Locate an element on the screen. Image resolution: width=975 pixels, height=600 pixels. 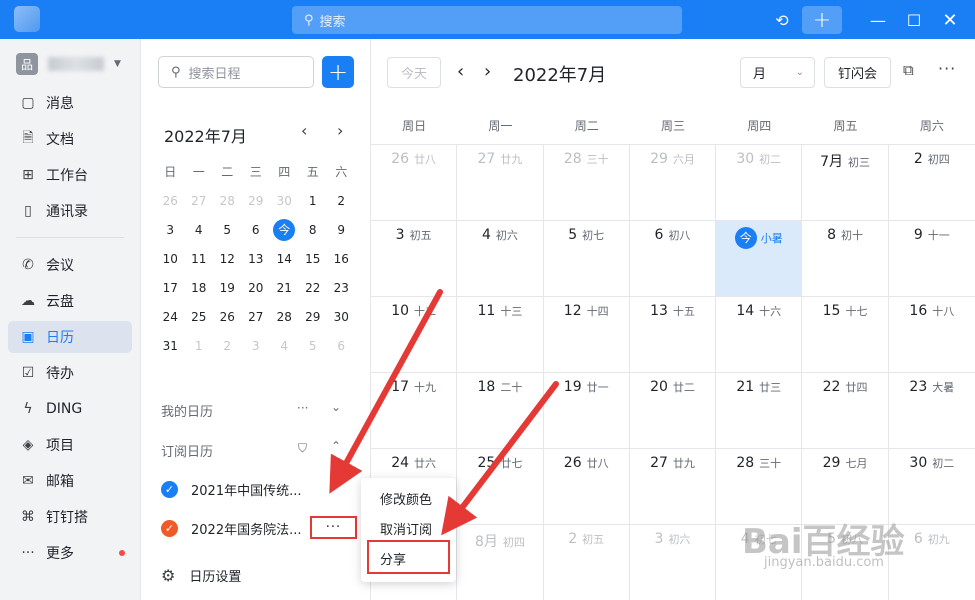
add-event-button: + is located at coordinates (338, 72).